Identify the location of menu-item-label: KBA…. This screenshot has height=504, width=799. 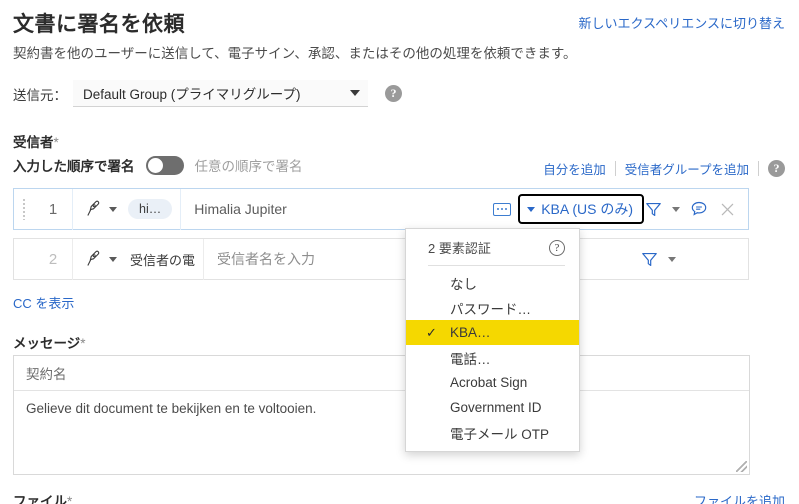
(470, 332).